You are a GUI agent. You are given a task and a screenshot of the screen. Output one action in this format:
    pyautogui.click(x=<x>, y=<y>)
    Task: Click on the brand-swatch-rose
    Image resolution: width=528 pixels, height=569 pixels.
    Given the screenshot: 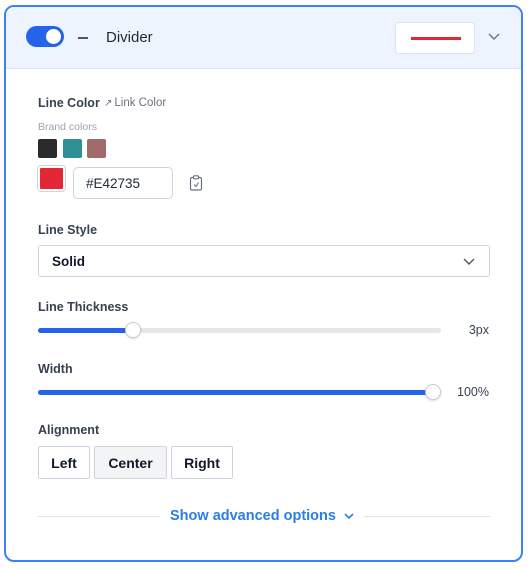 What is the action you would take?
    pyautogui.click(x=96, y=148)
    